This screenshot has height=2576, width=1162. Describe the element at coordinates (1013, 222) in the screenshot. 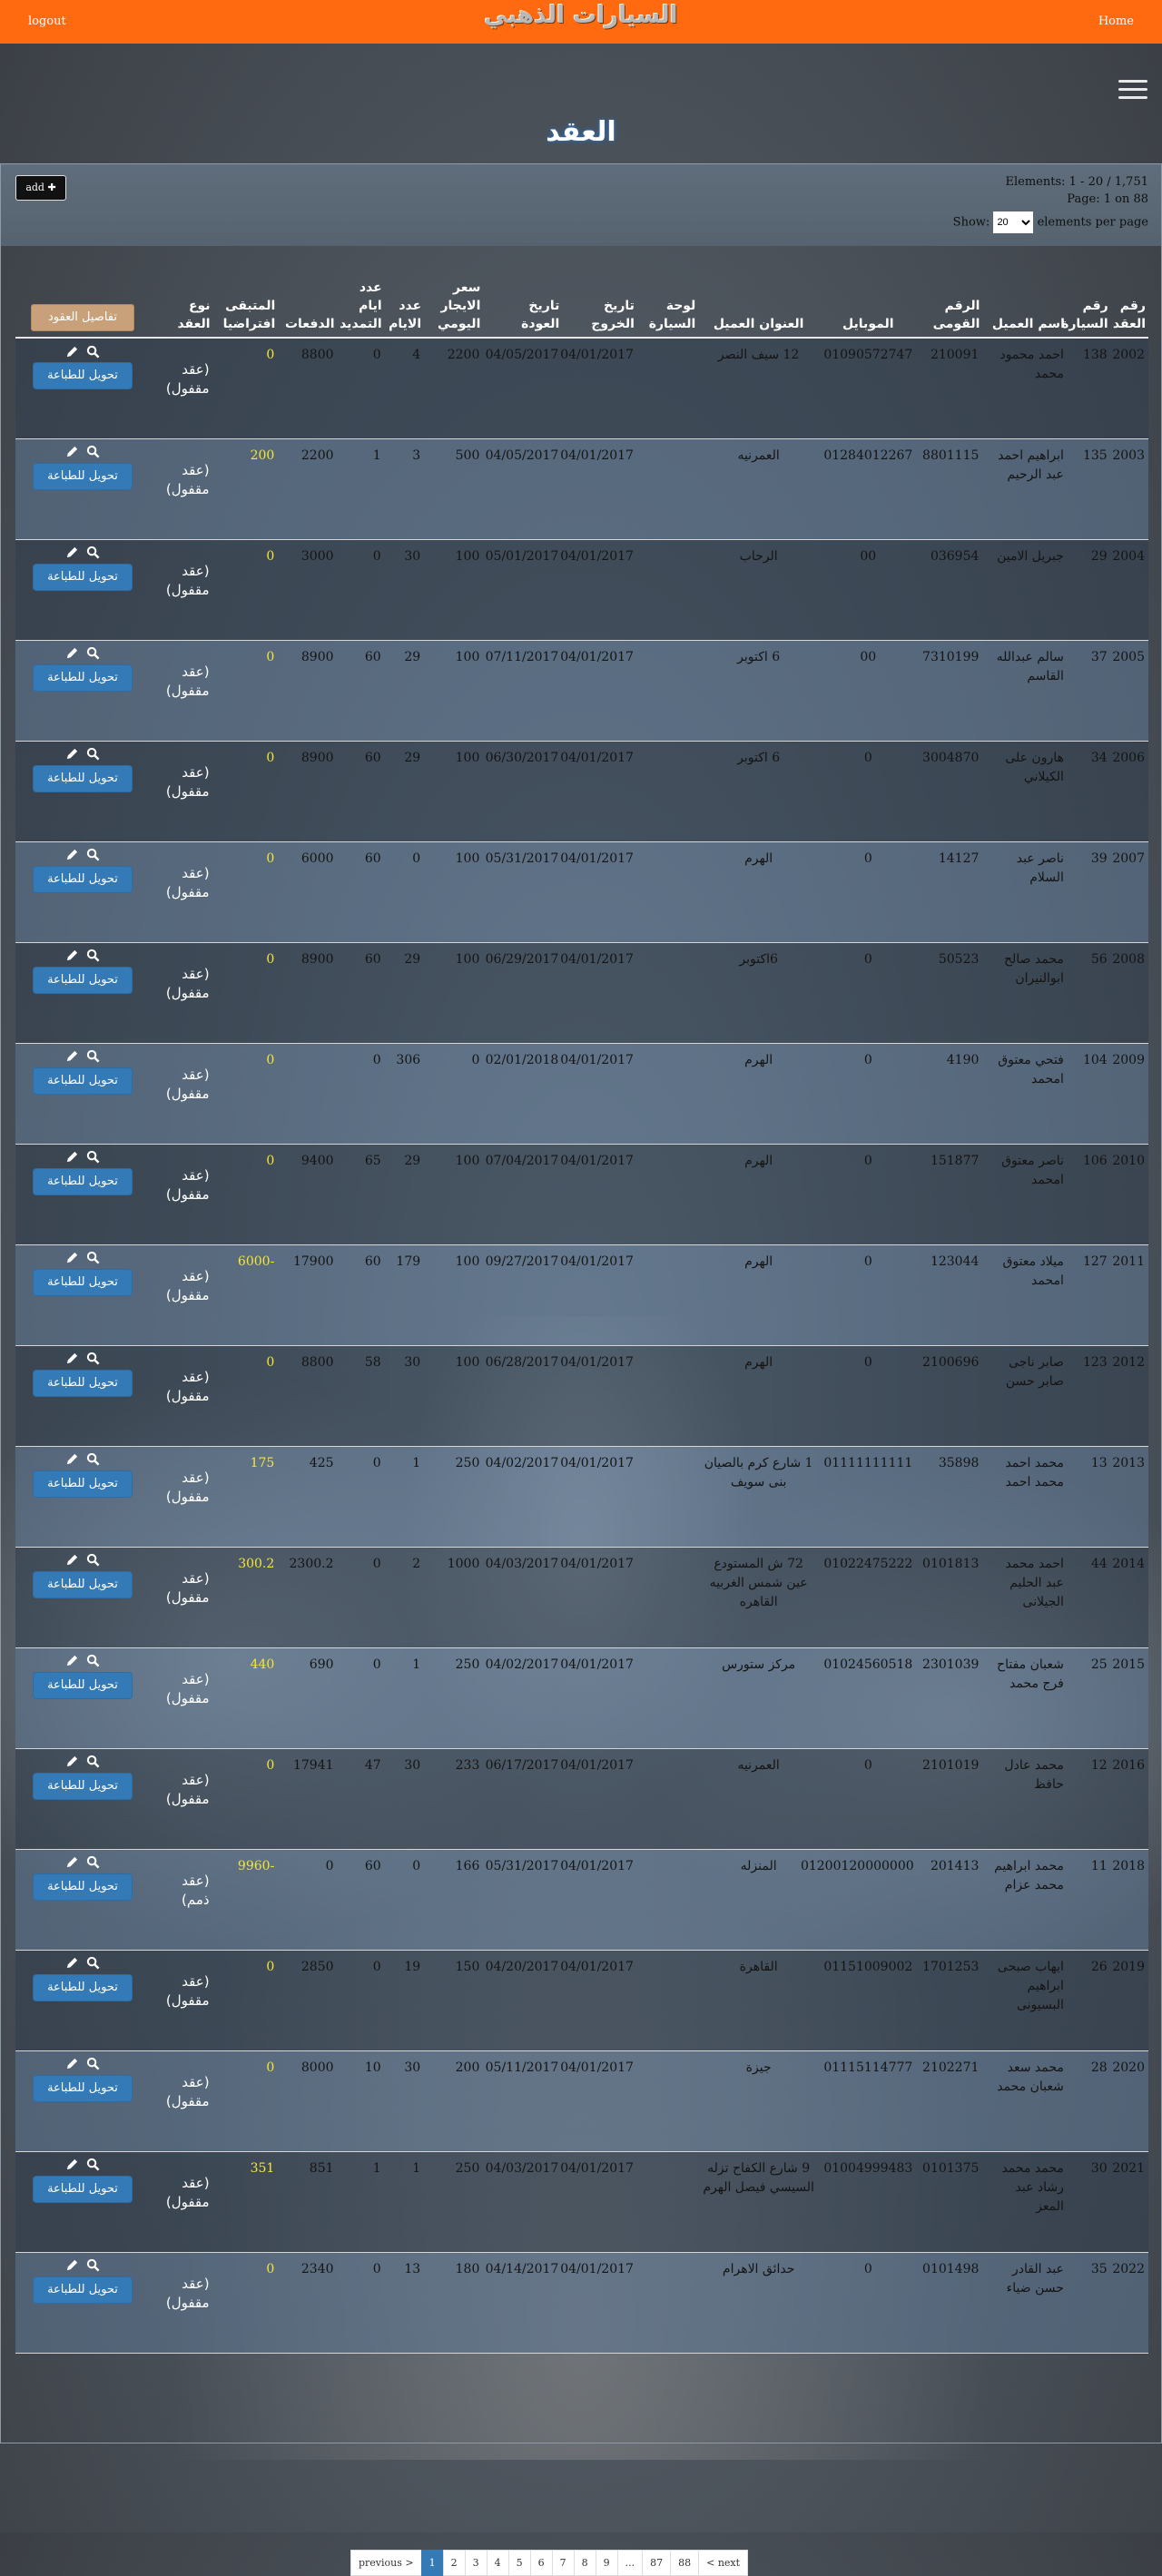

I see `per-page-select: 20` at that location.